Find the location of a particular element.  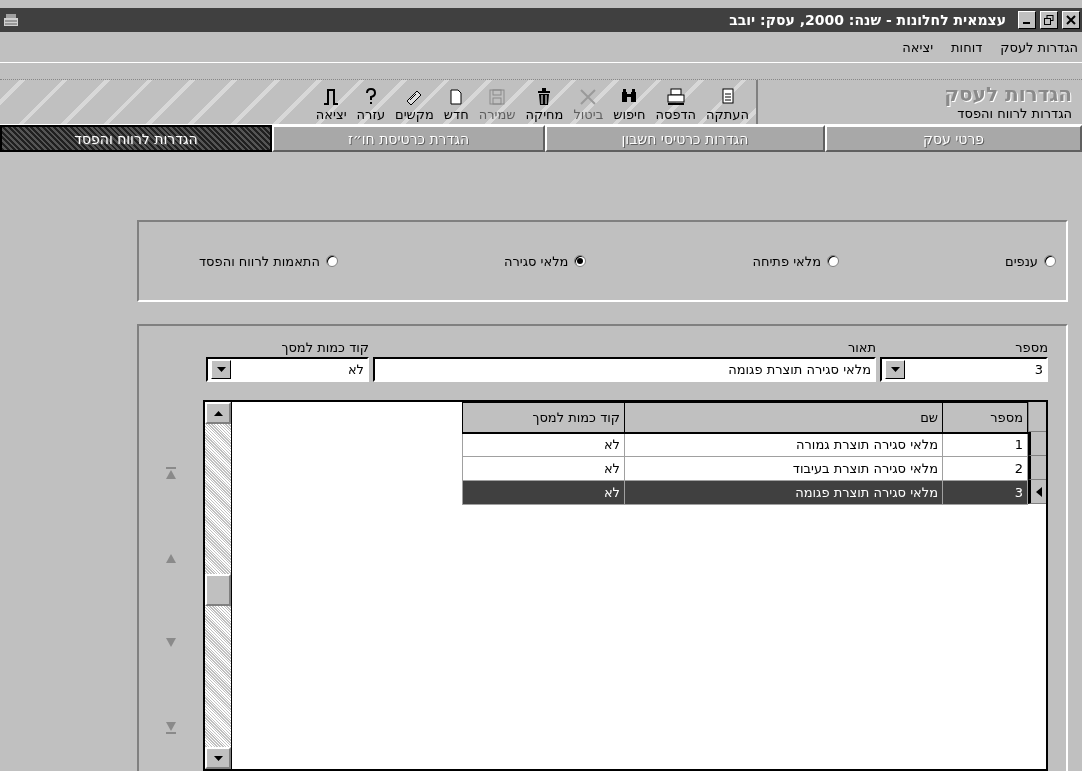

table-cell: 3 is located at coordinates (985, 492).